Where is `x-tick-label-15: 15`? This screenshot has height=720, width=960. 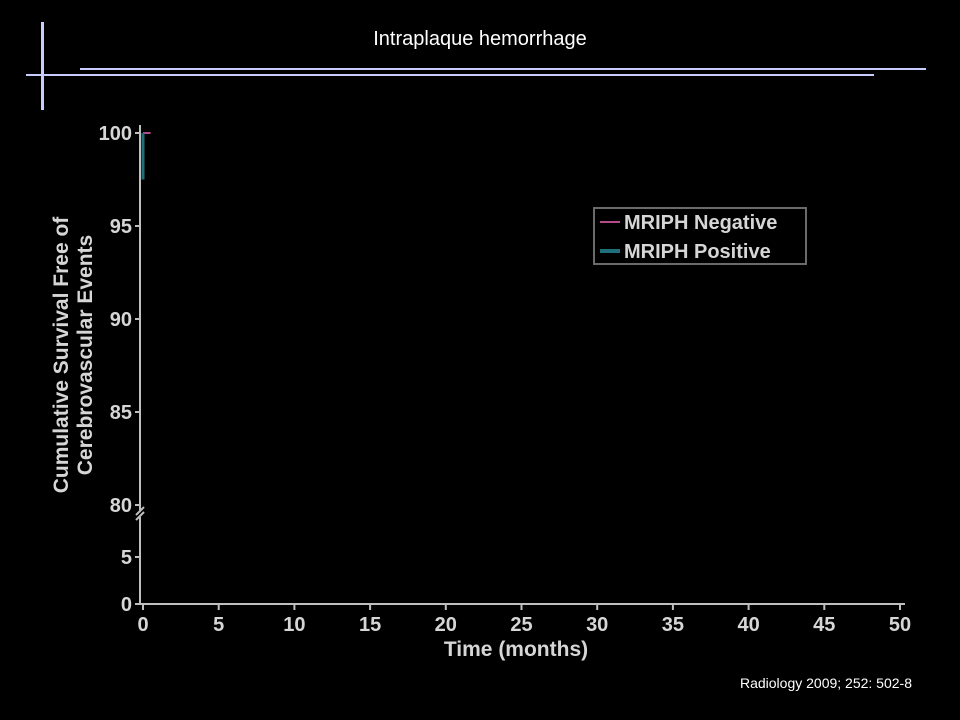 x-tick-label-15: 15 is located at coordinates (370, 625).